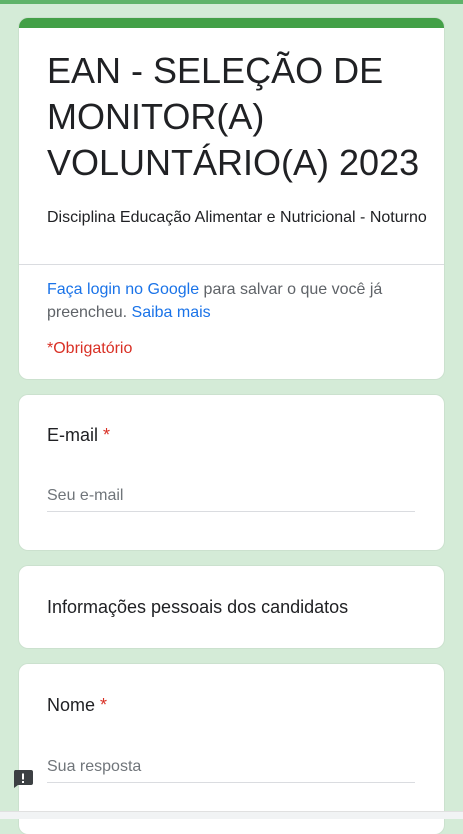 The height and width of the screenshot is (834, 463). I want to click on email-input: Seu e-mail, so click(231, 496).